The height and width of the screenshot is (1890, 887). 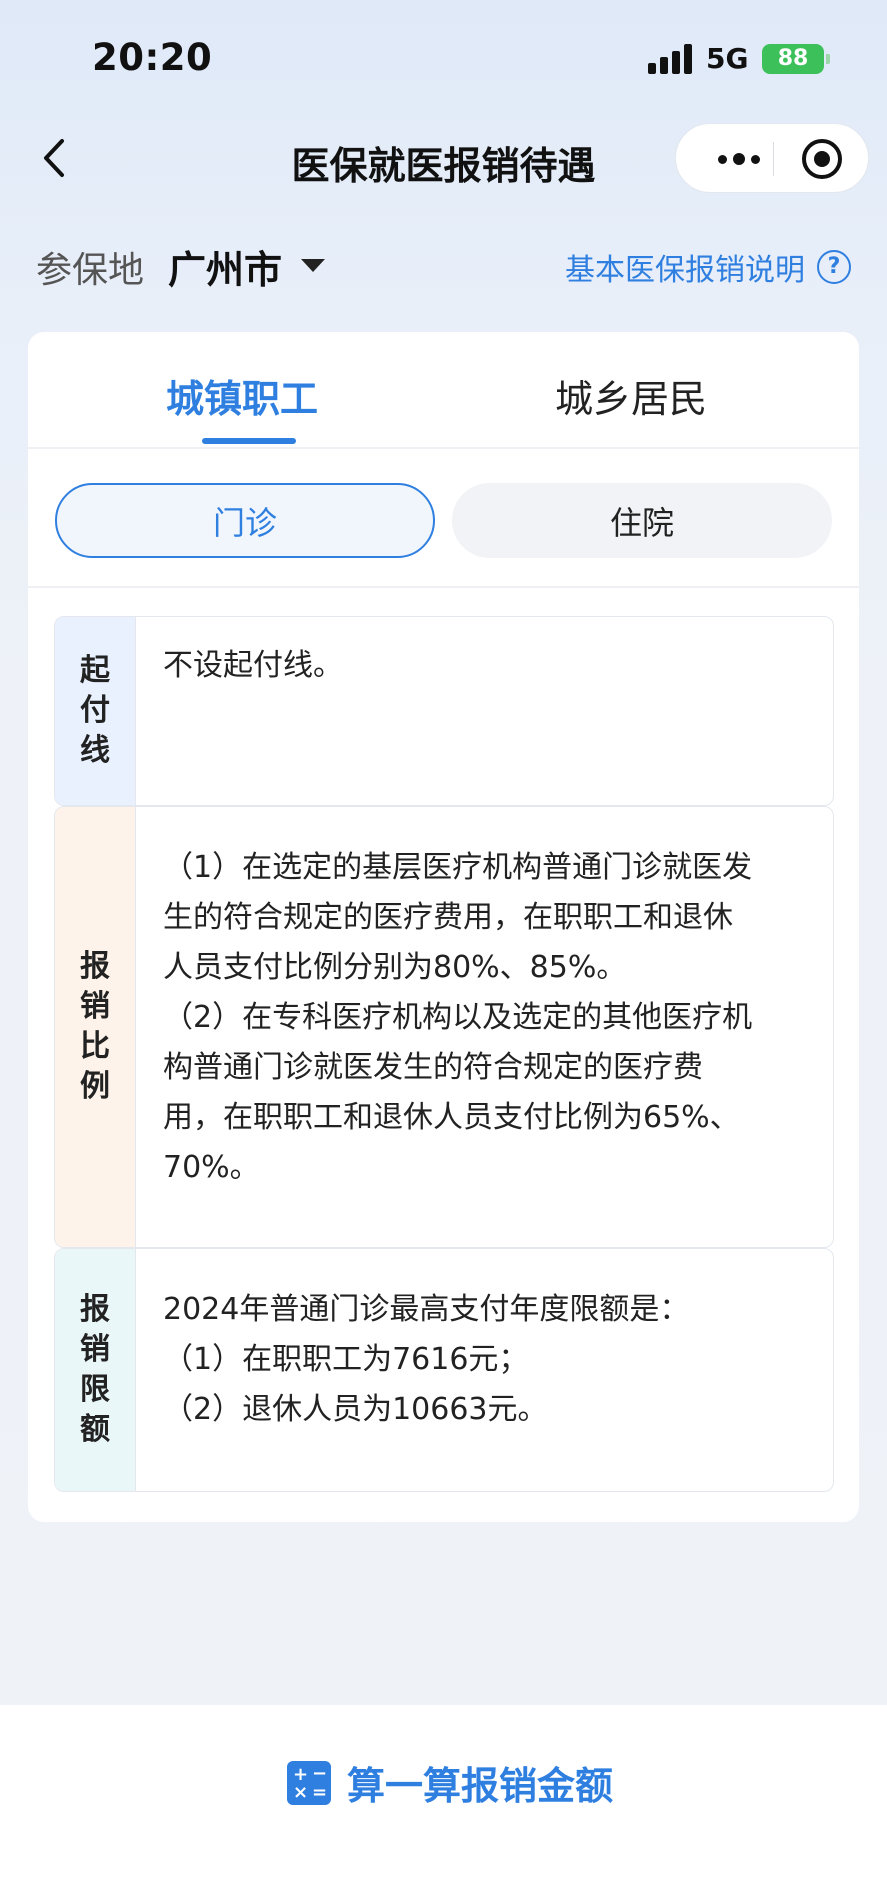 What do you see at coordinates (739, 159) in the screenshot?
I see `more-icon` at bounding box center [739, 159].